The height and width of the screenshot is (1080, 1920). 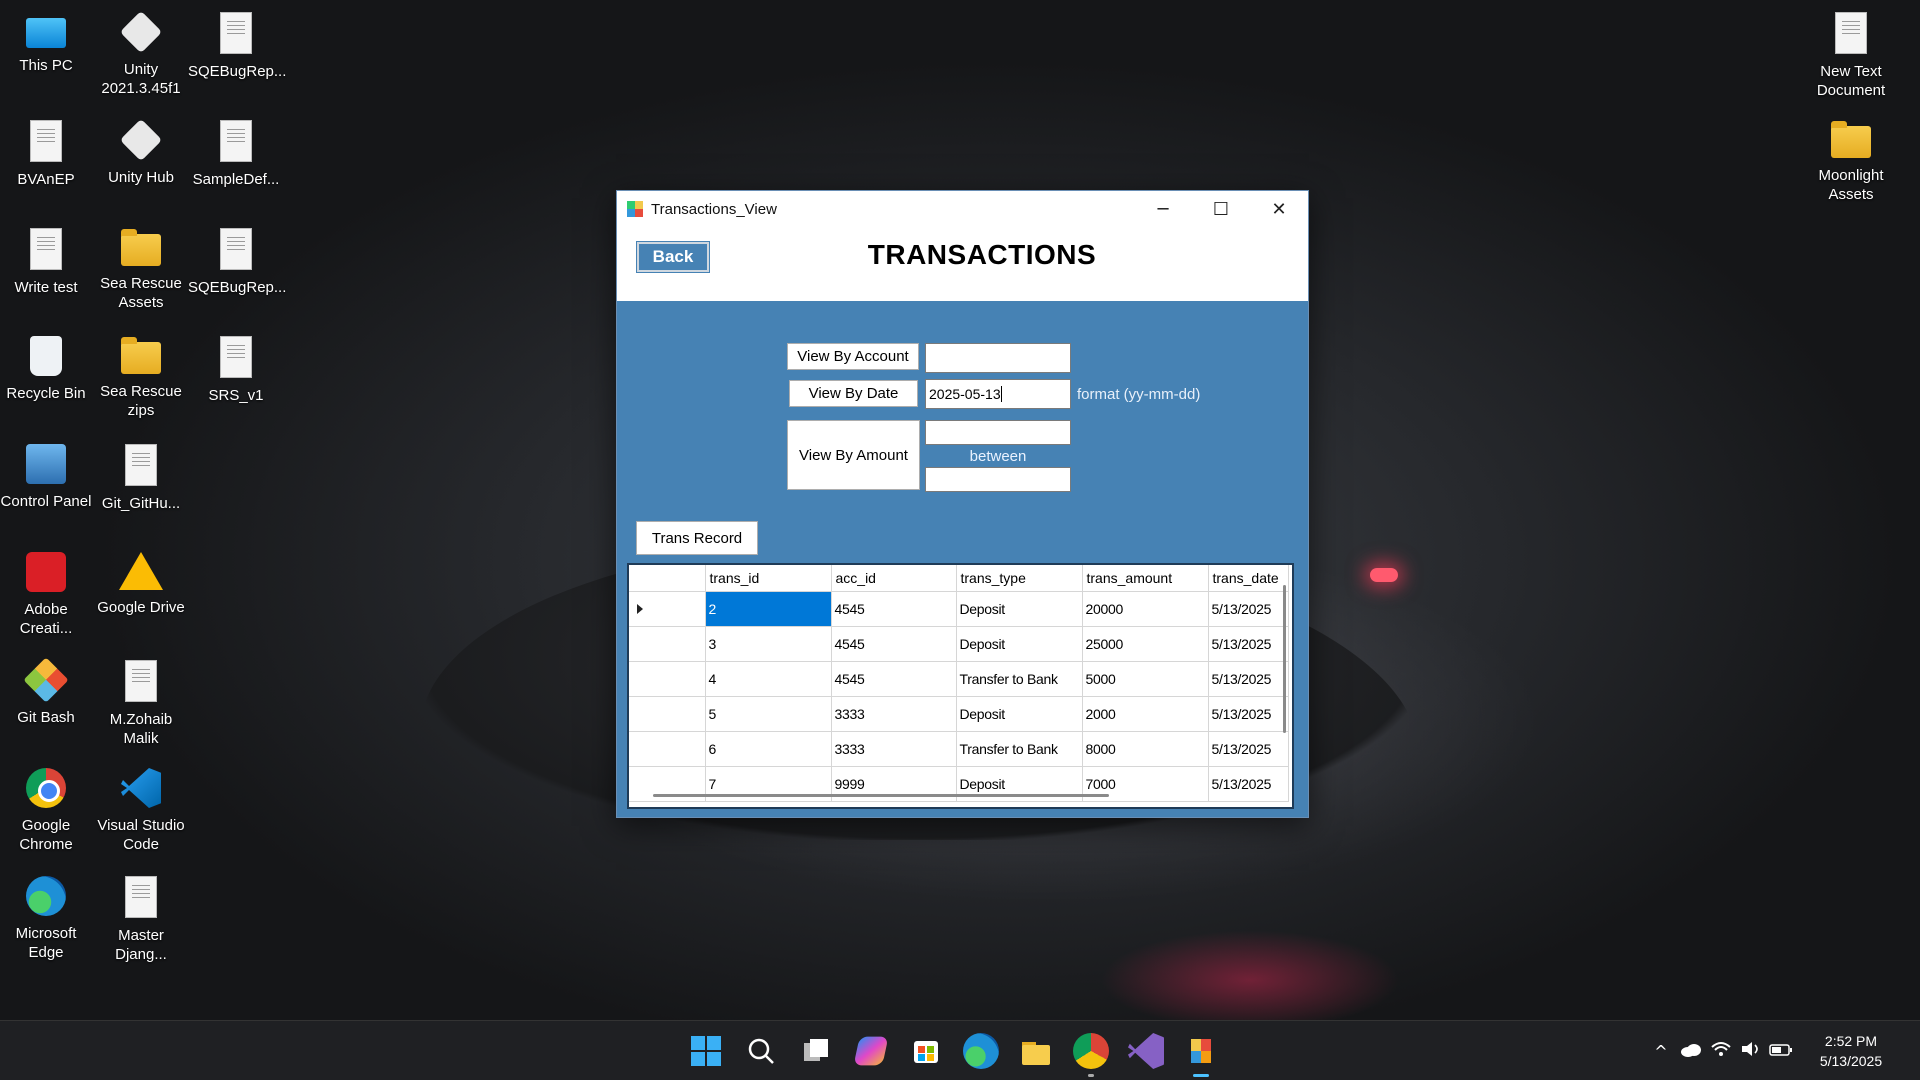 I want to click on table-row: 2 4545 Deposit 20000 5/13/2025, so click(x=959, y=609).